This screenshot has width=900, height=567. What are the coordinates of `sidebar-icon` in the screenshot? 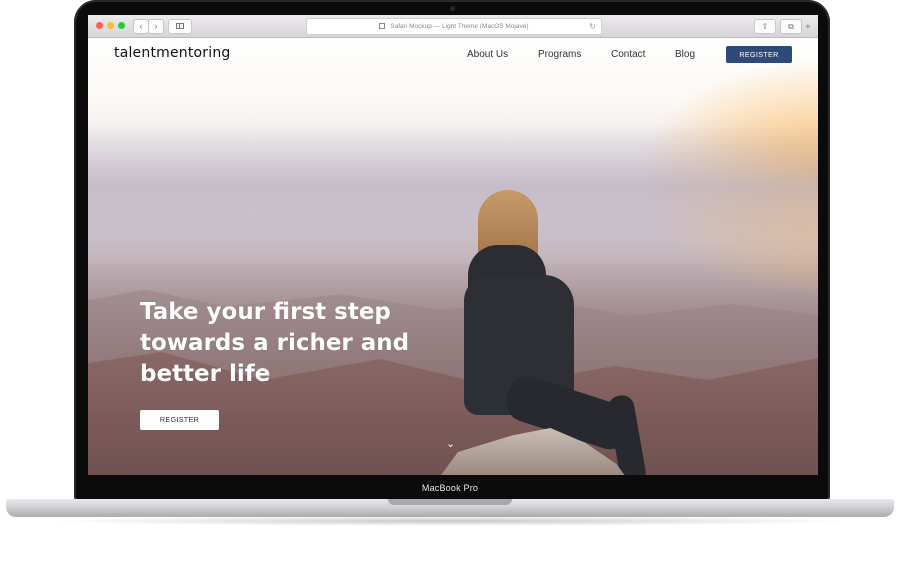 It's located at (180, 26).